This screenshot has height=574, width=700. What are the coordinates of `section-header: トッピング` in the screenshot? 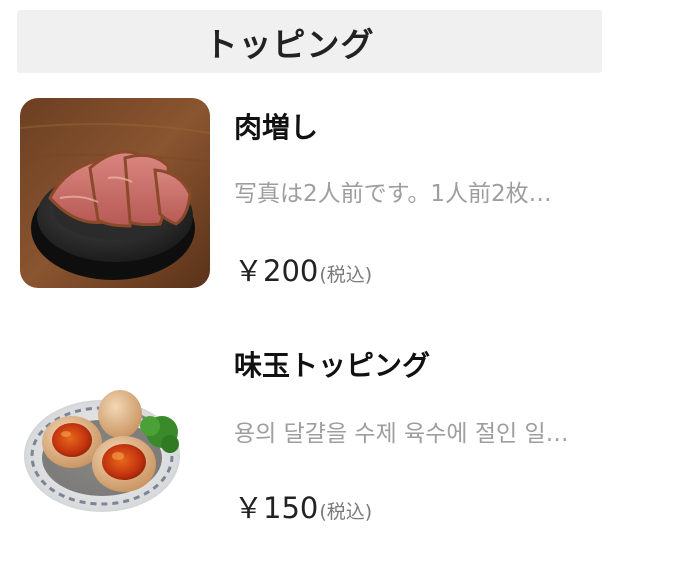 It's located at (309, 41).